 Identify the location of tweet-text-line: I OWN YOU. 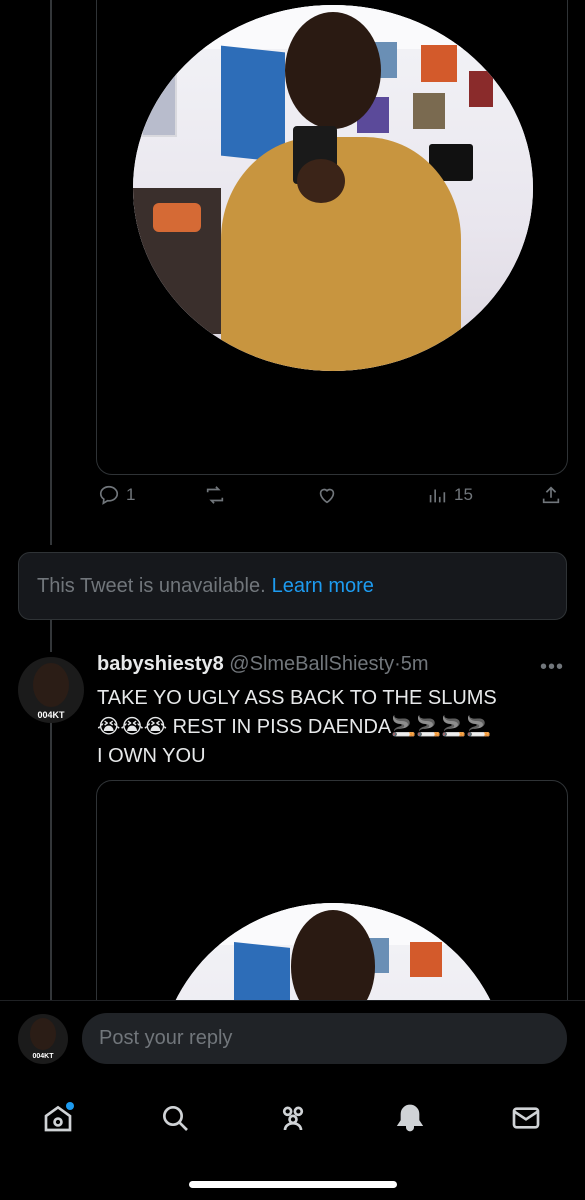
(151, 756).